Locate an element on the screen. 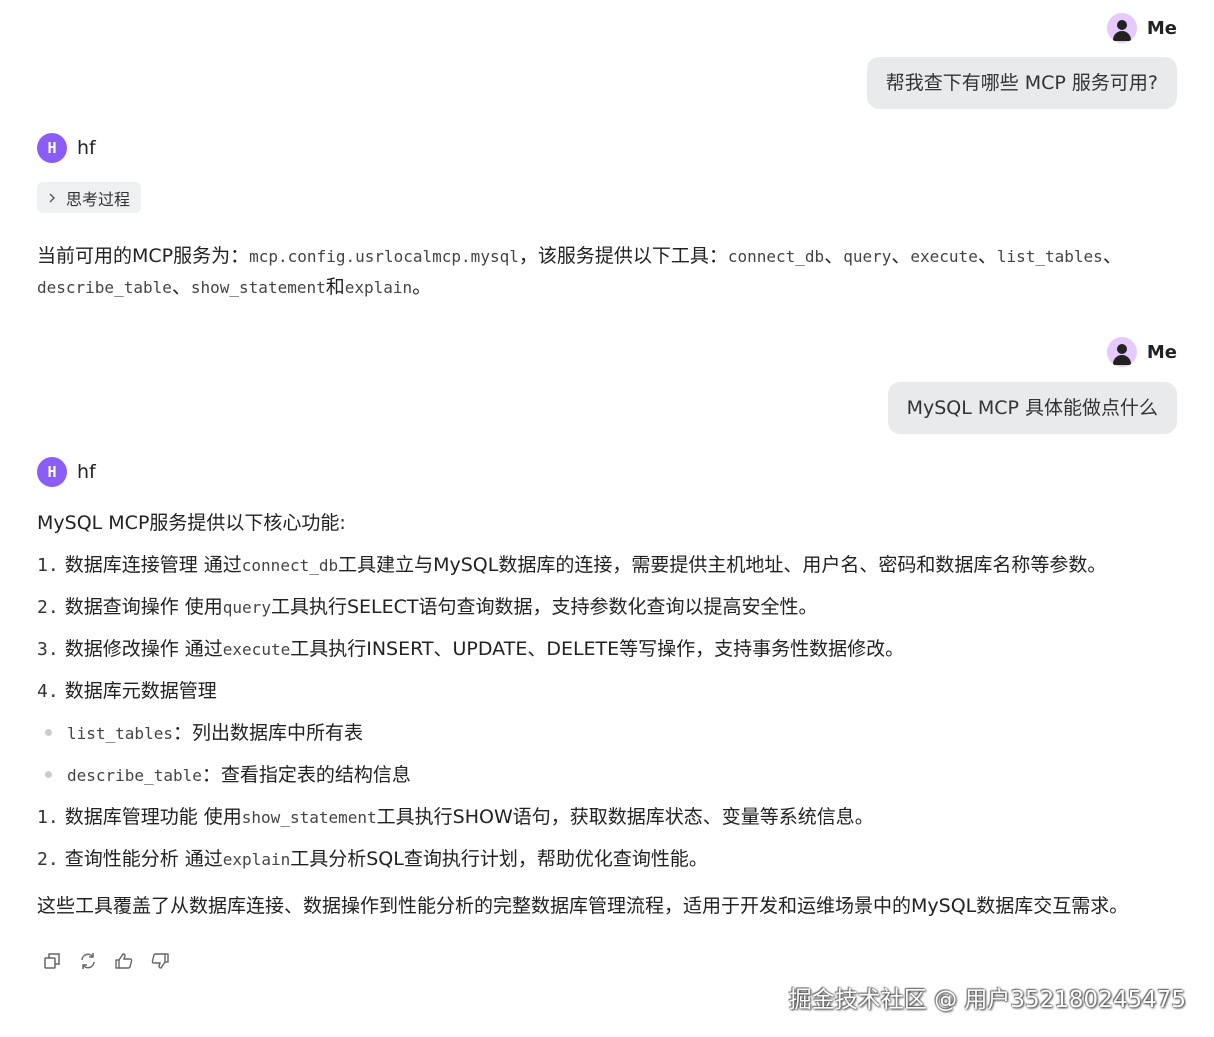 The height and width of the screenshot is (1037, 1214). thumbs-up-icon is located at coordinates (124, 961).